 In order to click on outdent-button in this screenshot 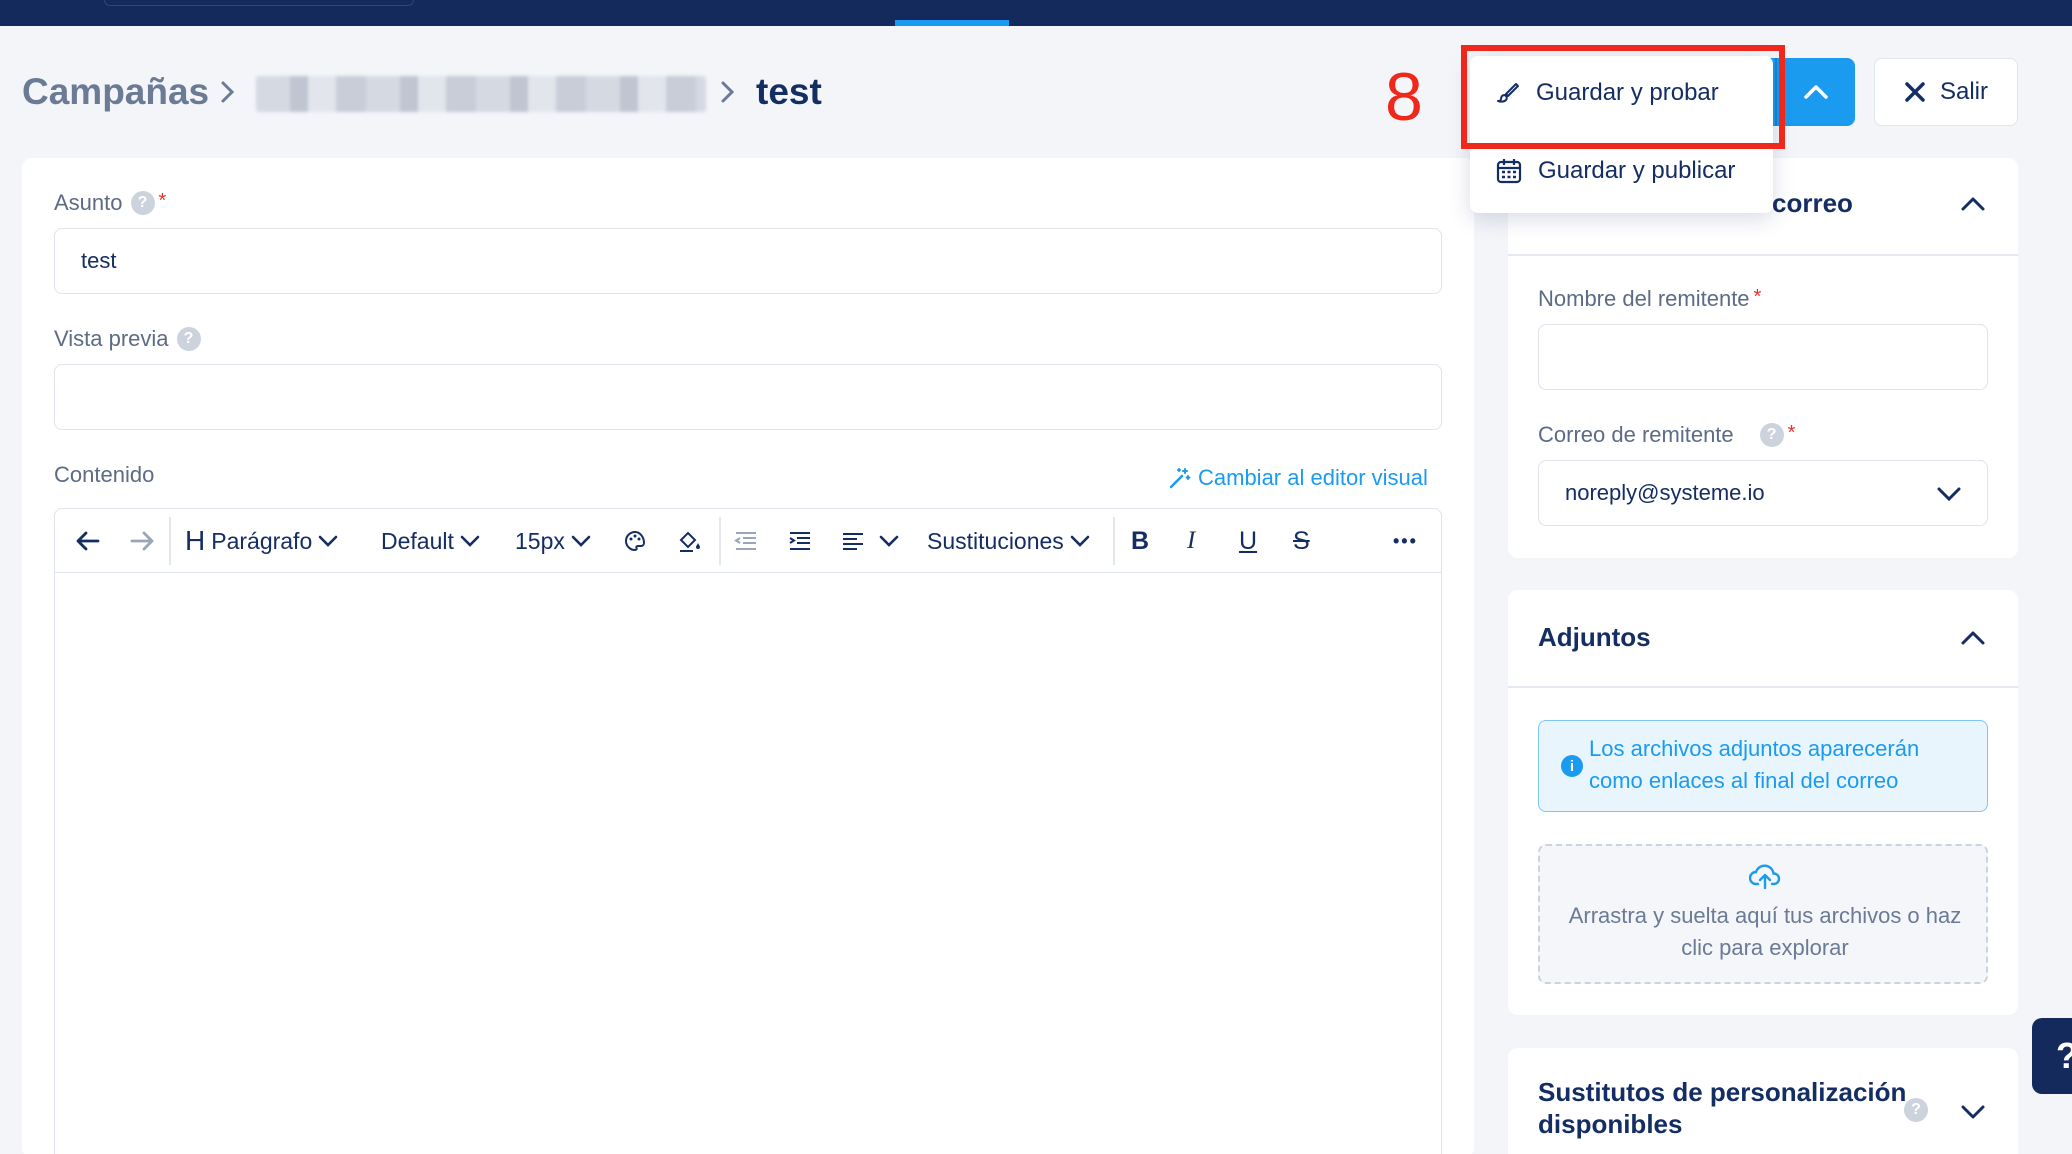, I will do `click(746, 541)`.